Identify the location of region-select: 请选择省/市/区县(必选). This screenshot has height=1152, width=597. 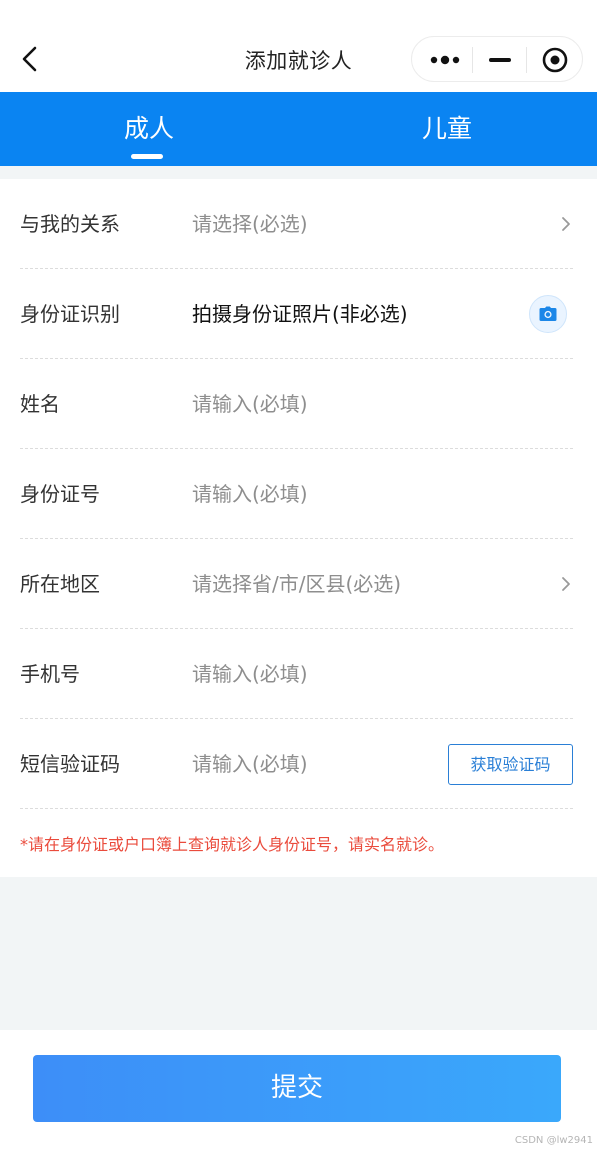
(296, 584).